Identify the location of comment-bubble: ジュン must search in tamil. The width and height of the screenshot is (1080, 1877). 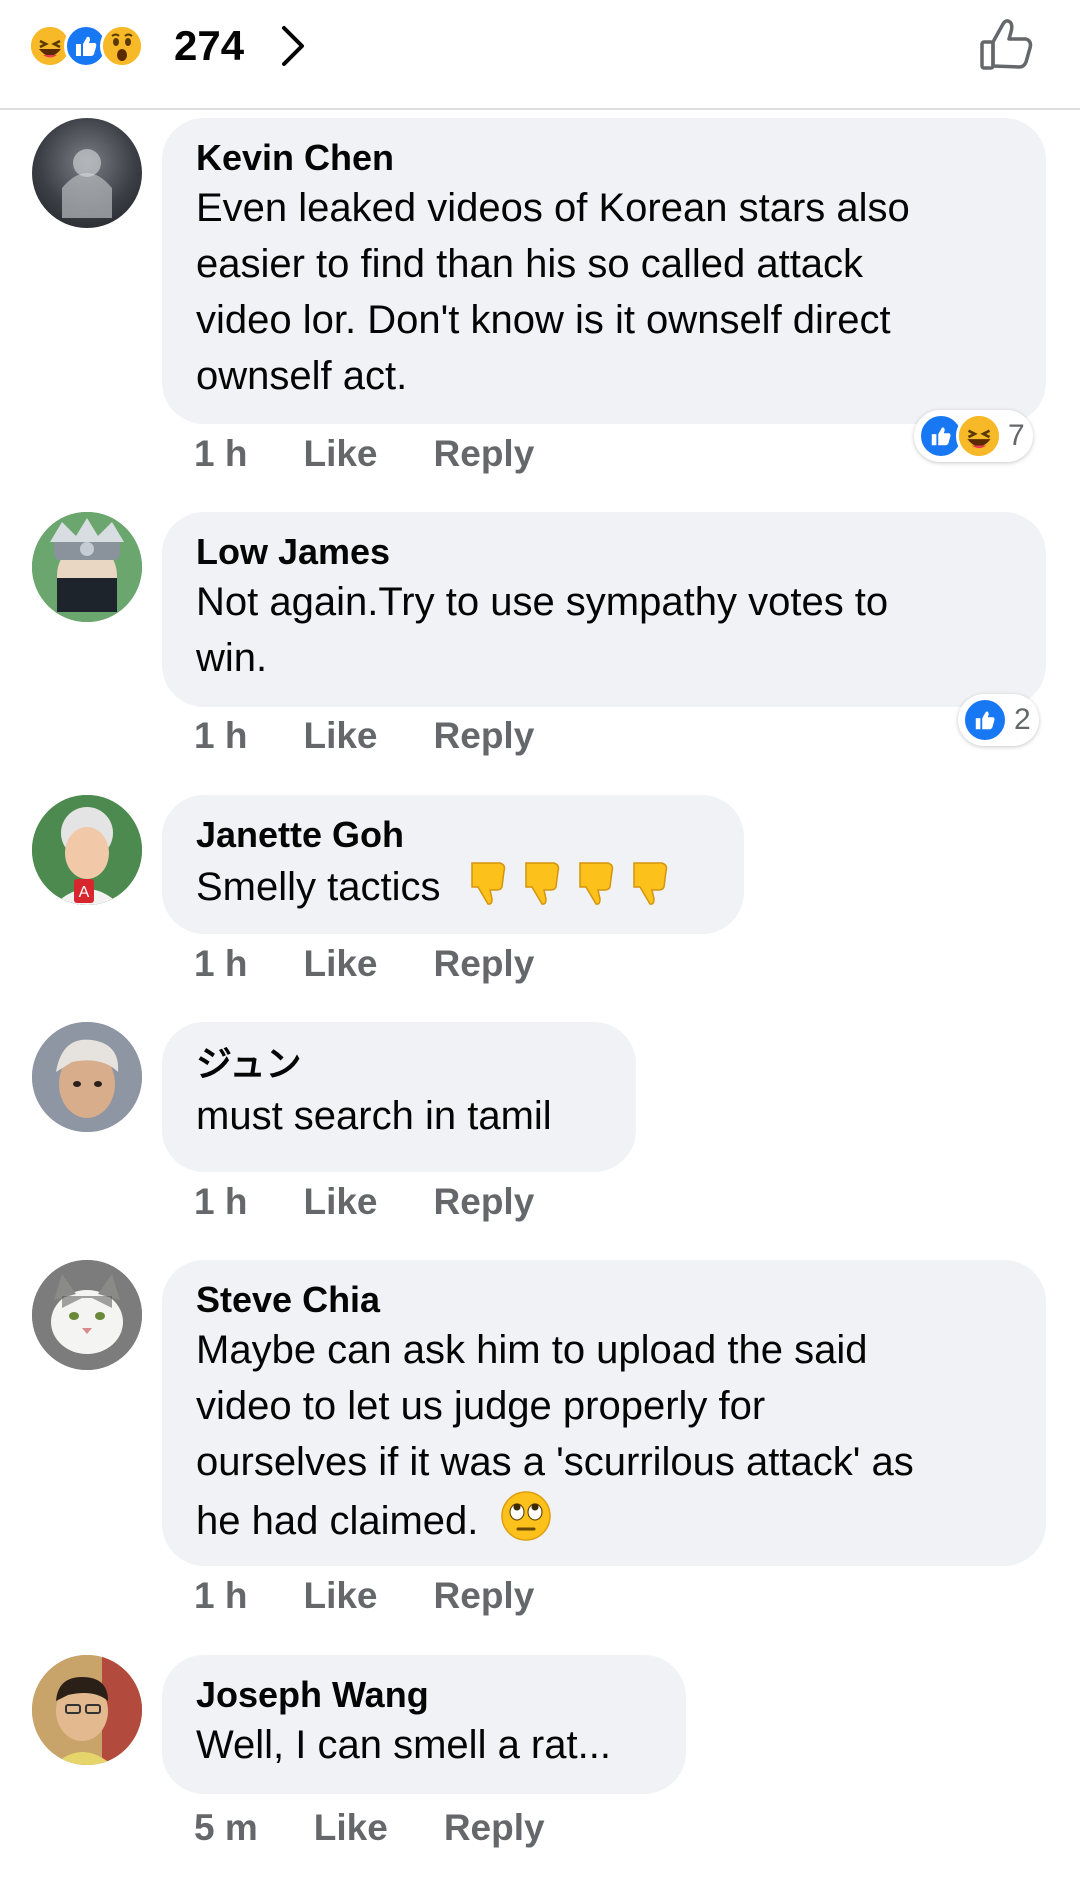
(399, 1097).